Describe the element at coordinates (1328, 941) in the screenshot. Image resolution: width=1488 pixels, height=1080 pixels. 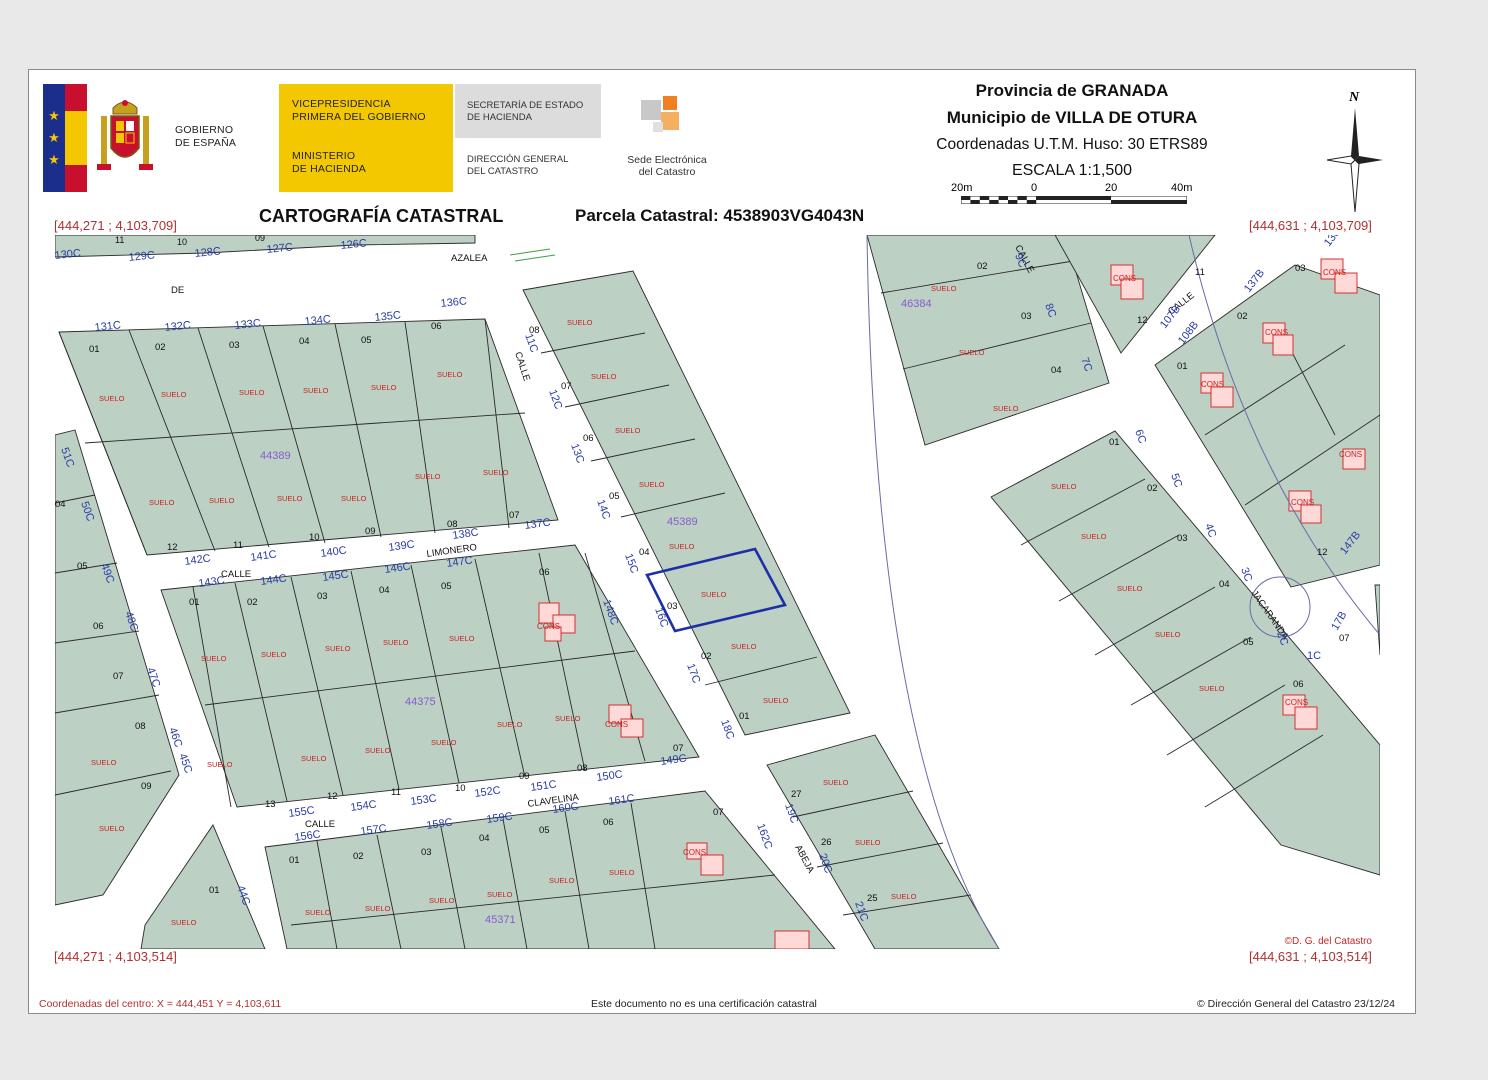
I see `catastro-credit: ©D. G. del Catastro` at that location.